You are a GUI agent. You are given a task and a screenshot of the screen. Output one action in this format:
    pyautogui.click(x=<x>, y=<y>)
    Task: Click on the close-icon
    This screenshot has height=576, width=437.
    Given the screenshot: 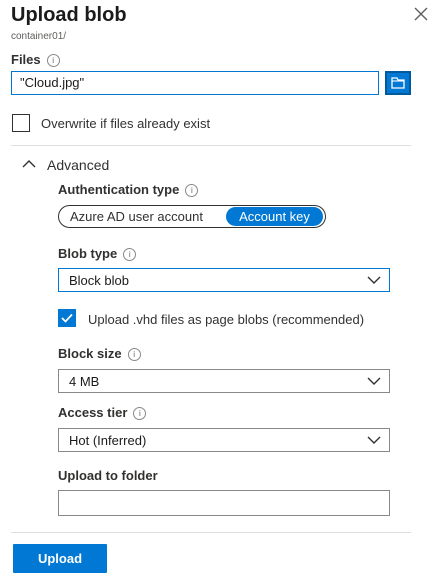 What is the action you would take?
    pyautogui.click(x=421, y=14)
    